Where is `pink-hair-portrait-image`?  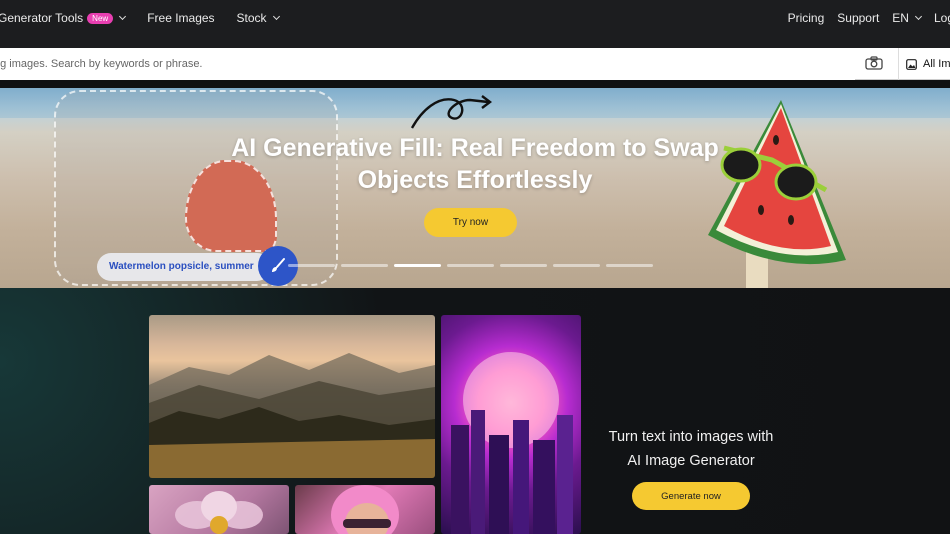
pink-hair-portrait-image is located at coordinates (365, 509).